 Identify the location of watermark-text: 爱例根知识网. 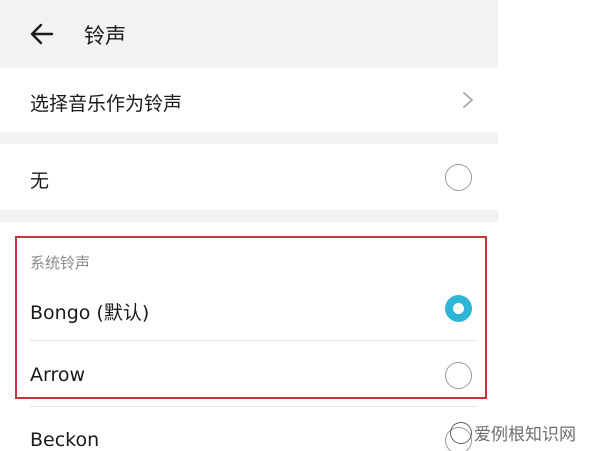
(525, 435).